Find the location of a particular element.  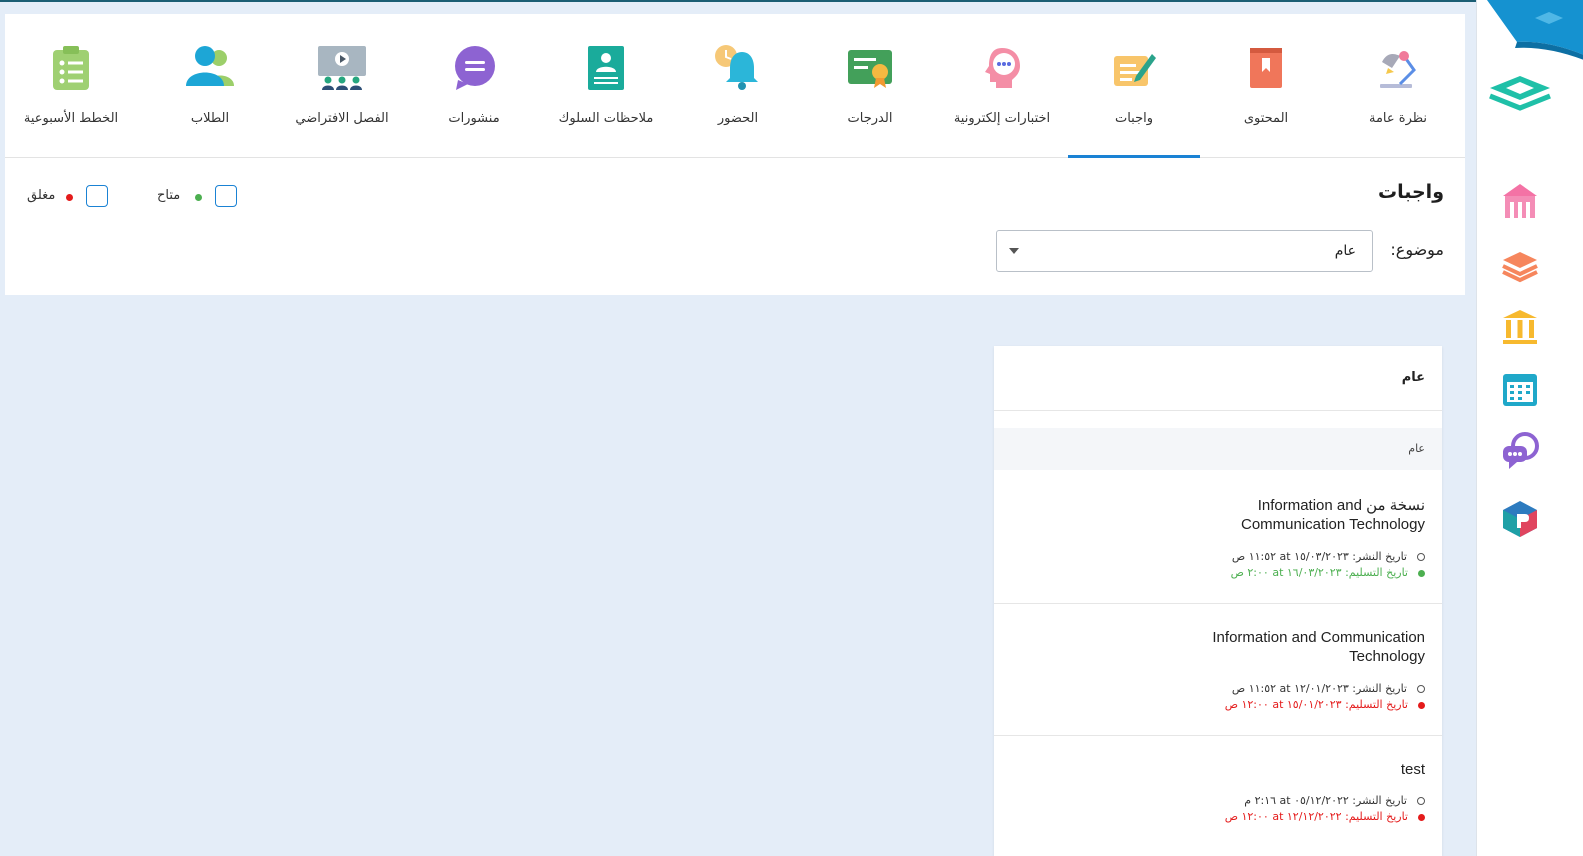

filter-closed: مغلق is located at coordinates (70, 197).